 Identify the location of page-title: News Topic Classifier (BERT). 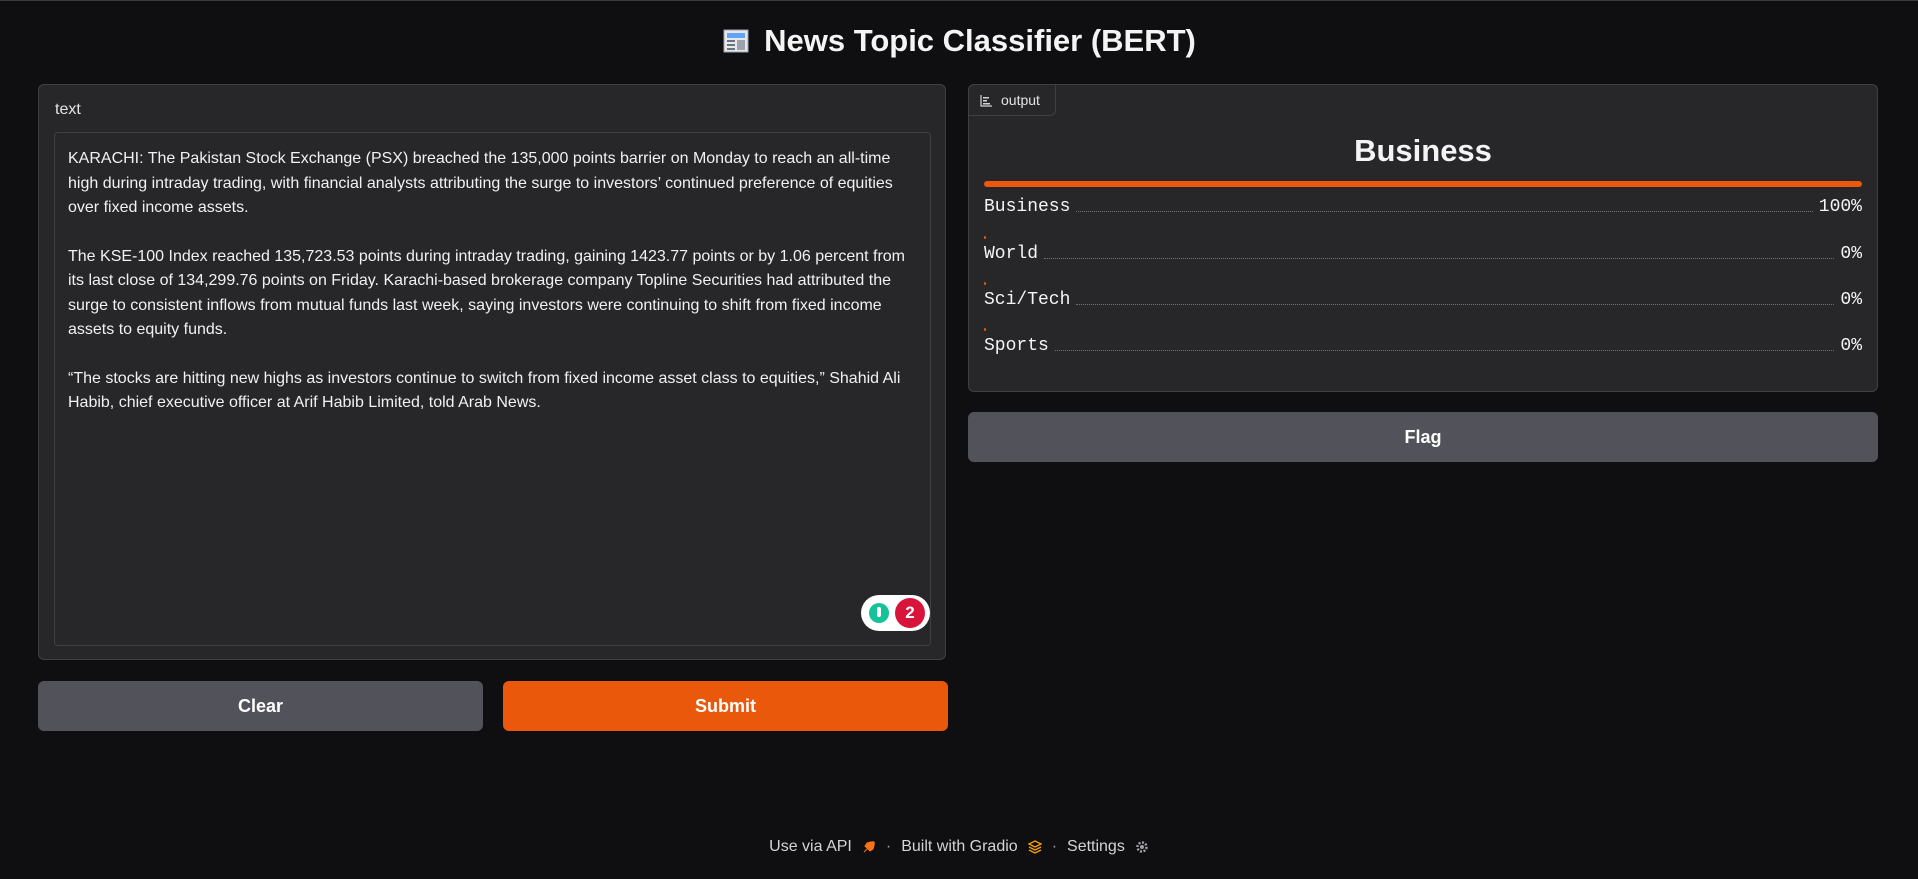
(959, 41).